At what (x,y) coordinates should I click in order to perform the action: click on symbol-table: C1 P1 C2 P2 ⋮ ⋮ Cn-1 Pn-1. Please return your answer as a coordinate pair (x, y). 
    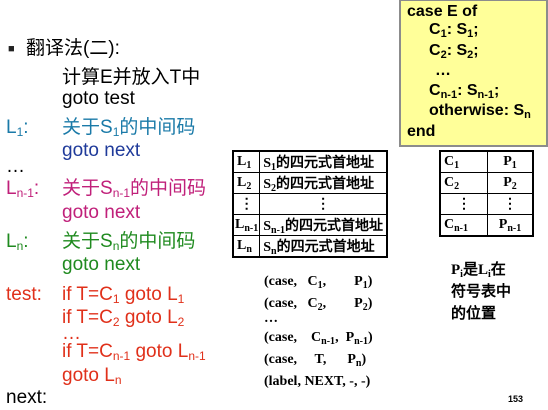
    Looking at the image, I should click on (486, 193).